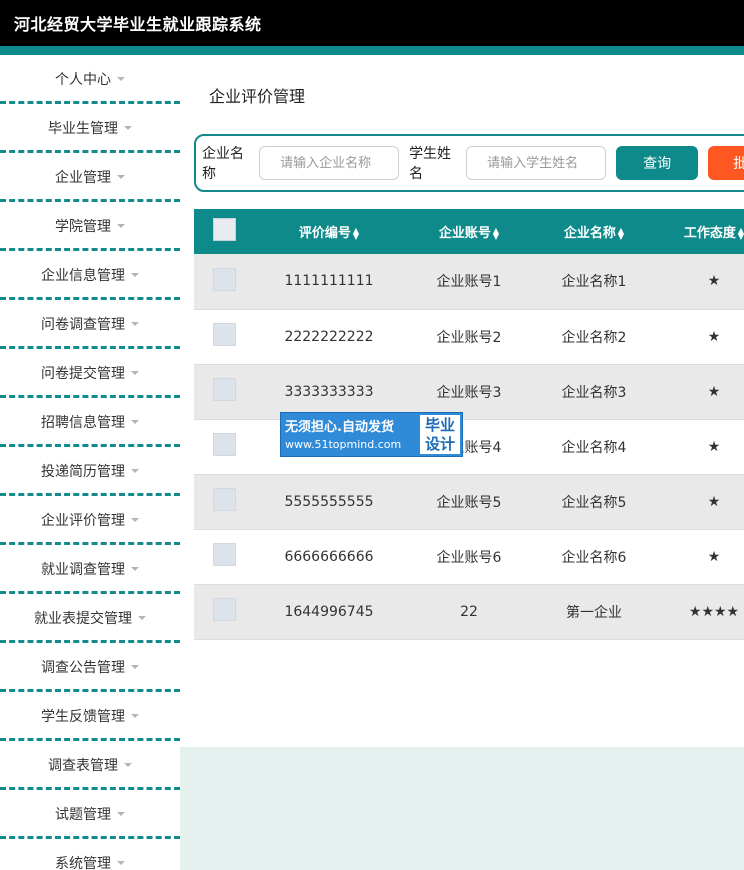 Image resolution: width=744 pixels, height=870 pixels. I want to click on sidebar-item: 个人中心, so click(90, 79).